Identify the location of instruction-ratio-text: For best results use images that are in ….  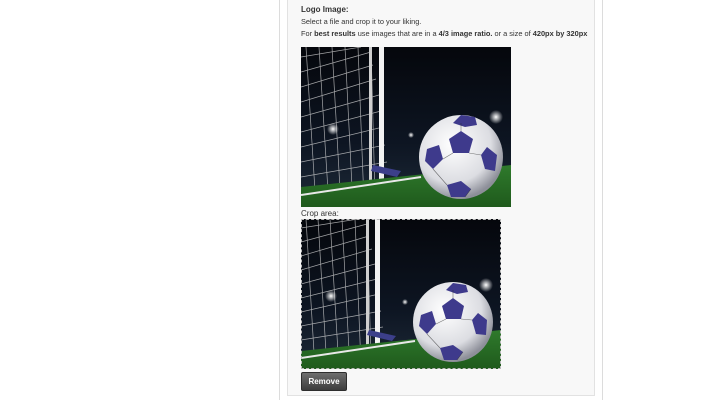
(444, 33).